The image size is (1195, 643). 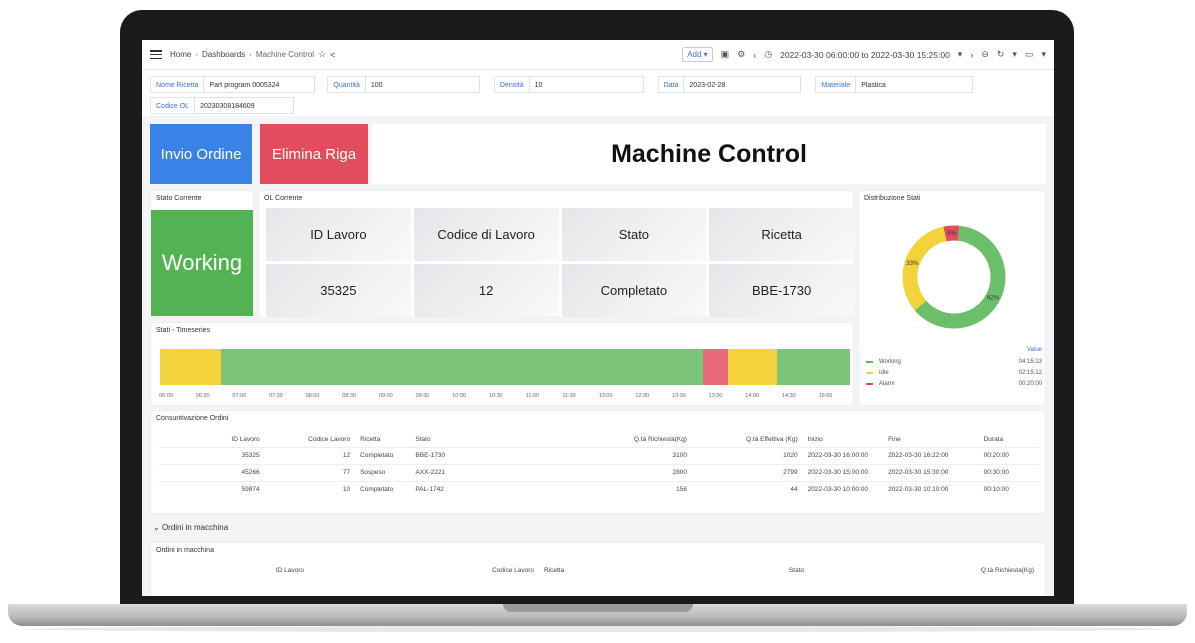 I want to click on column-header: Inizio, so click(x=843, y=440).